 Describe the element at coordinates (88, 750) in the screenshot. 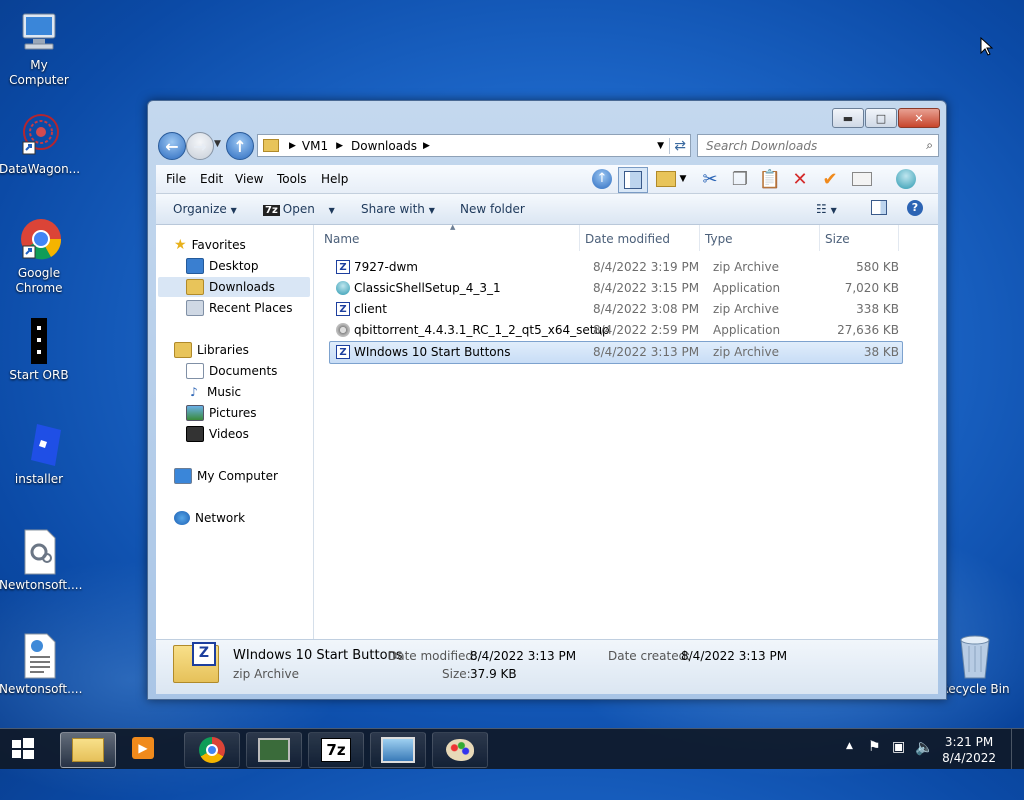

I see `taskbar-explorer` at that location.